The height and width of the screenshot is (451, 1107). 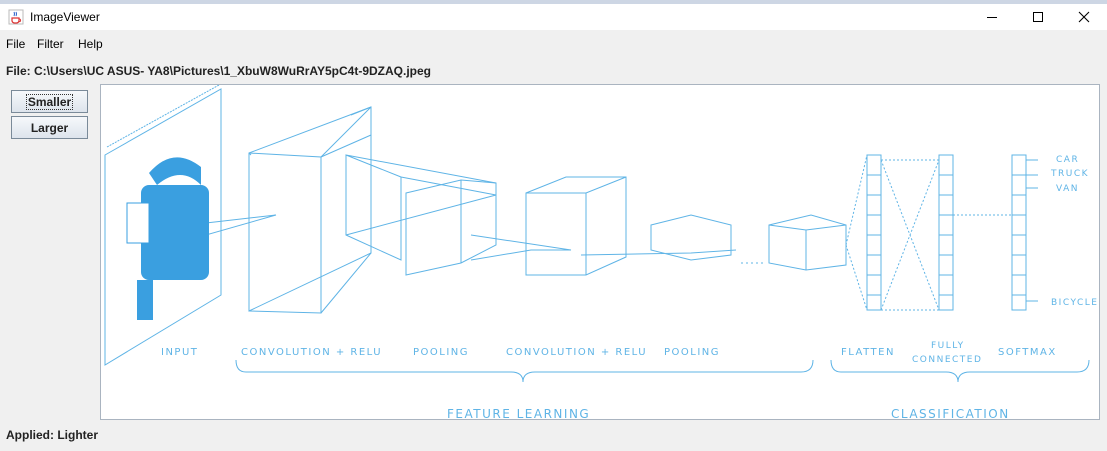 I want to click on status-label: Applied: Lighter, so click(x=52, y=435).